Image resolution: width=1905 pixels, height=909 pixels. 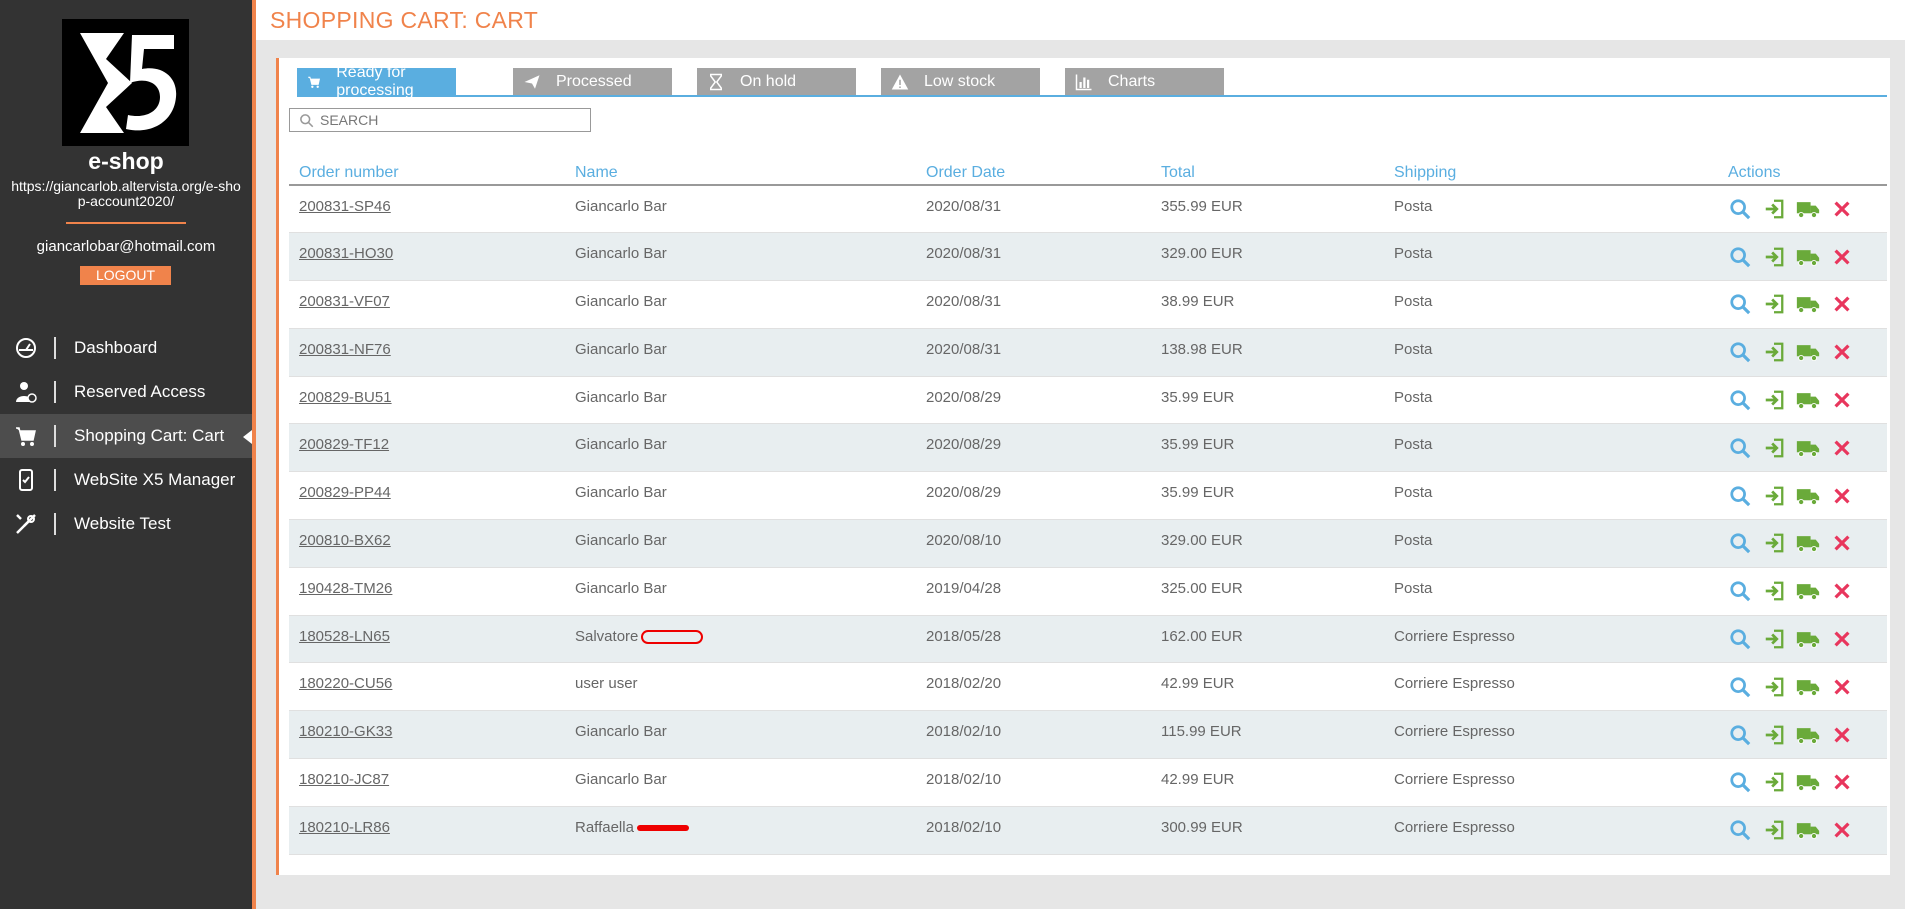 I want to click on order-link: 180210-GK33, so click(x=345, y=731).